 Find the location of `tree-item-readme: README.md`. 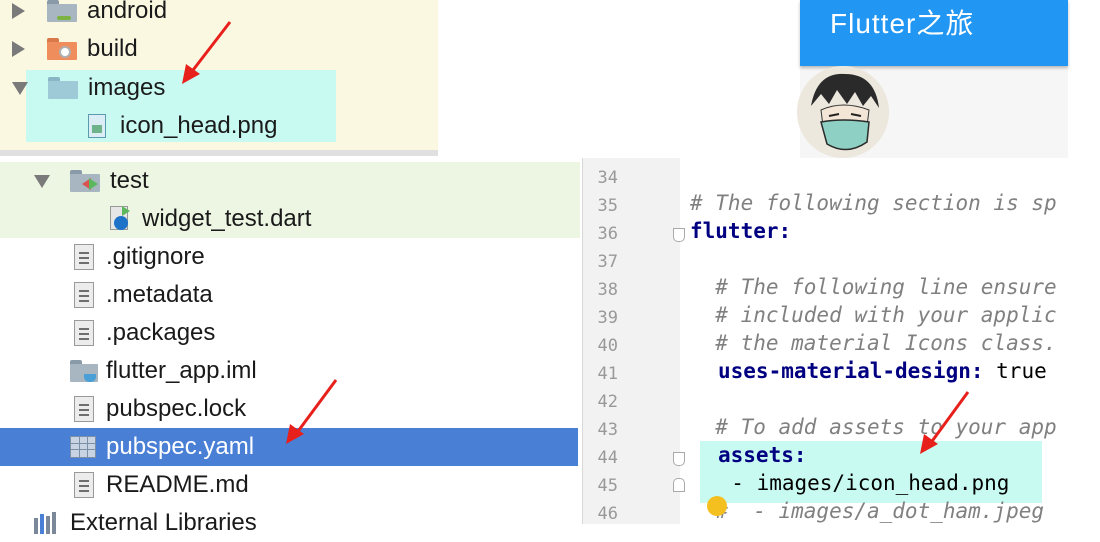

tree-item-readme: README.md is located at coordinates (161, 485).